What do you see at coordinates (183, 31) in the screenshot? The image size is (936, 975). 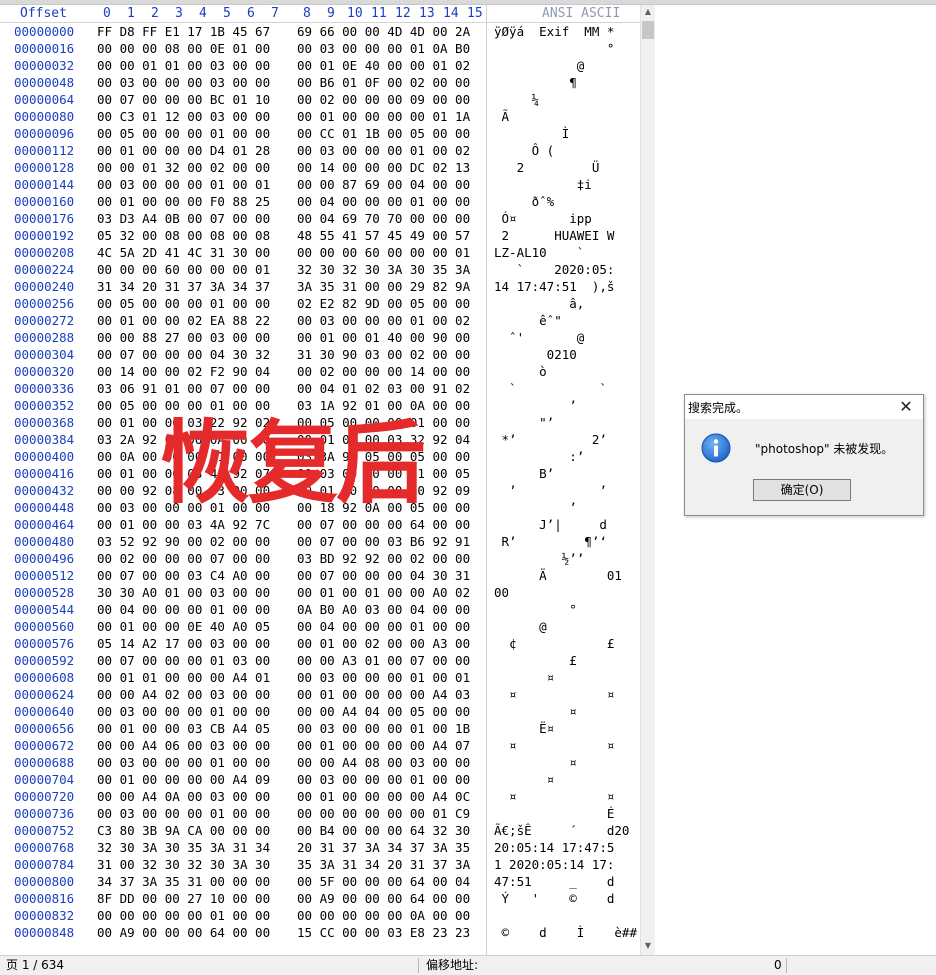 I see `hex-bytes-low: FF D8 FF E1 17 1B 45 67` at bounding box center [183, 31].